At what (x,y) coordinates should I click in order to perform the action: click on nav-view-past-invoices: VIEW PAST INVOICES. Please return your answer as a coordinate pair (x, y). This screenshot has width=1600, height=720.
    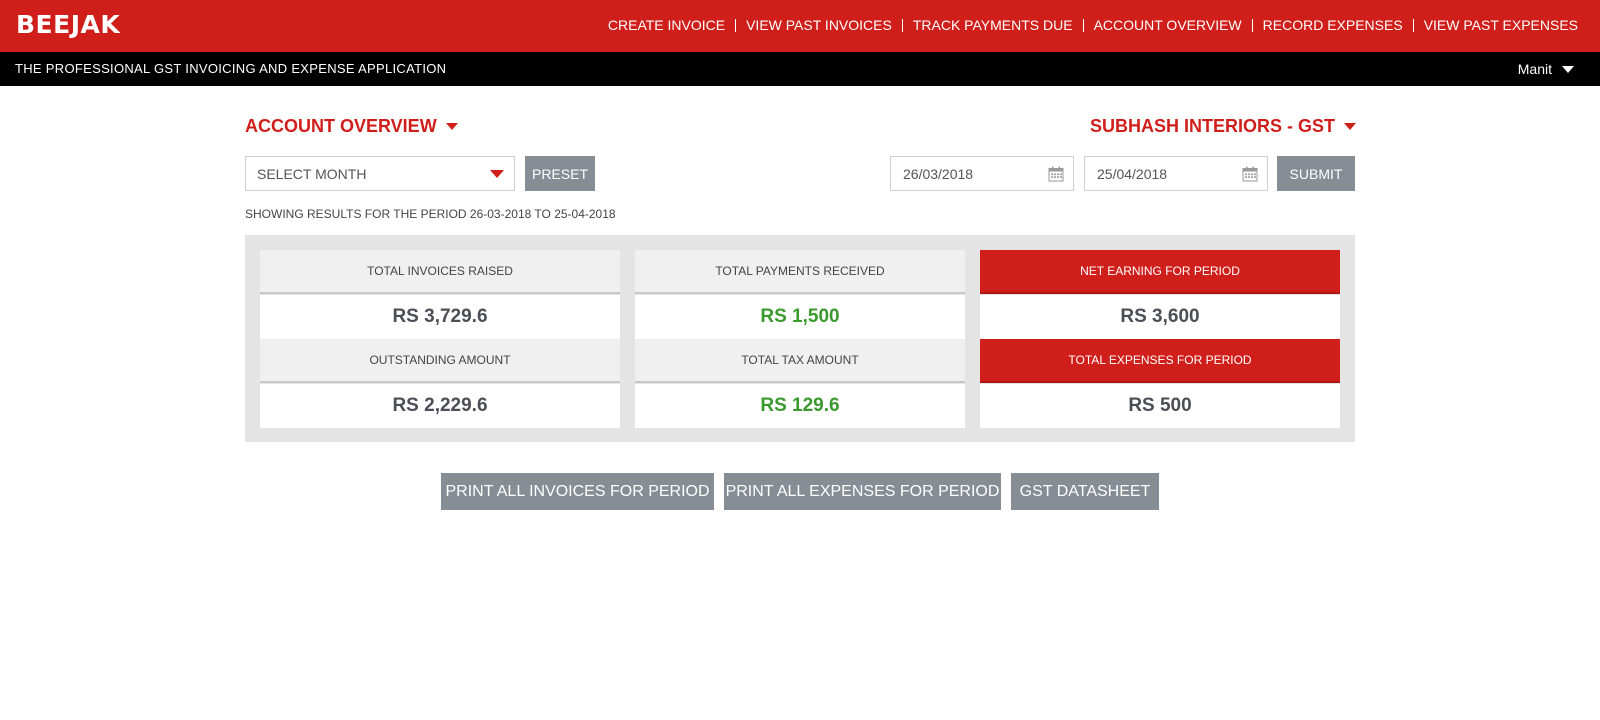
    Looking at the image, I should click on (819, 25).